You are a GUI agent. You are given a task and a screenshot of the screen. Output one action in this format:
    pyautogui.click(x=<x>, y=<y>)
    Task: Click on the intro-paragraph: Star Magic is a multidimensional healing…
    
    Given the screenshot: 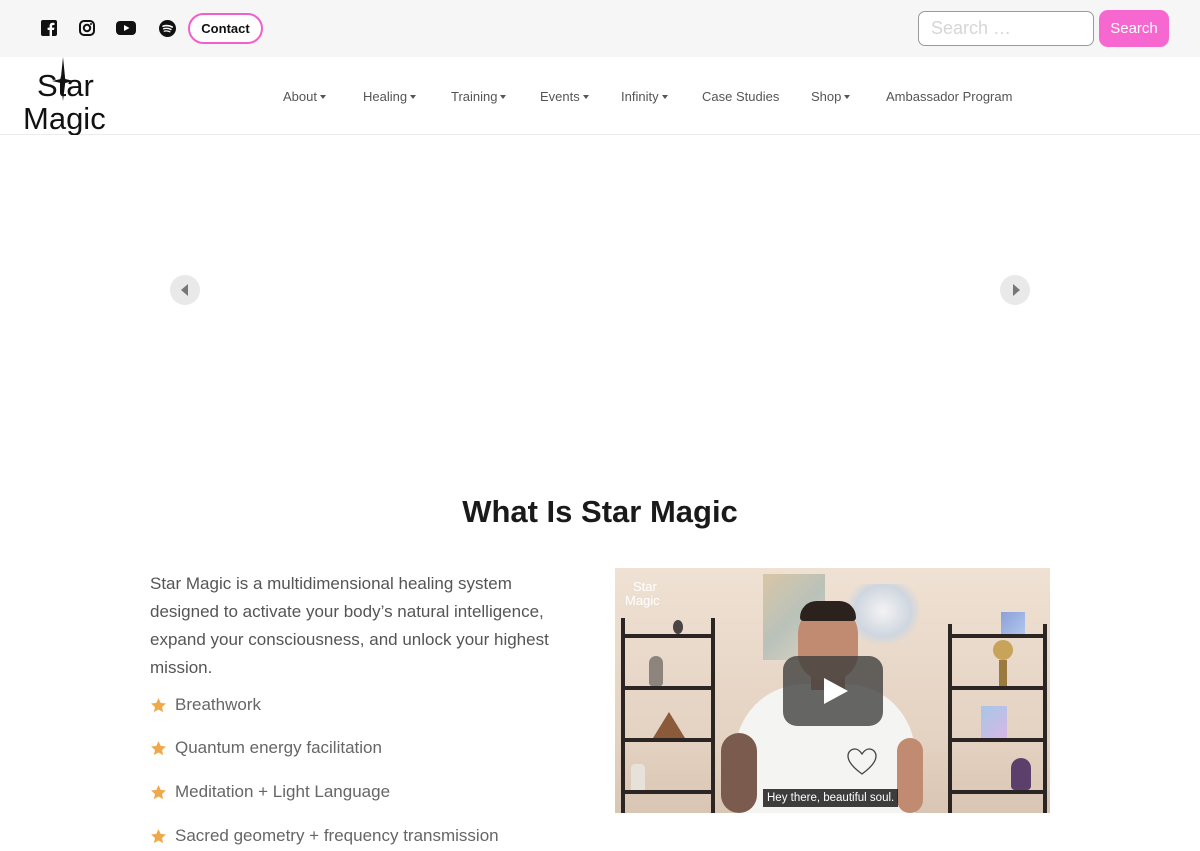 What is the action you would take?
    pyautogui.click(x=349, y=625)
    